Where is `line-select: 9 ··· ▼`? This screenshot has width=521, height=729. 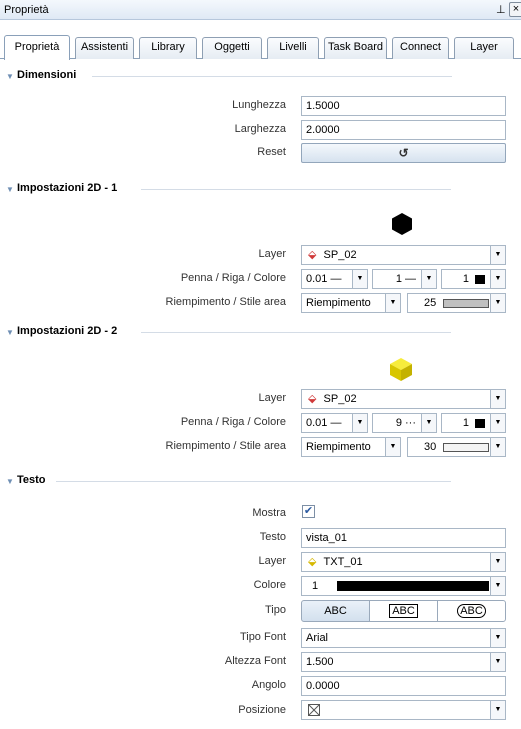 line-select: 9 ··· ▼ is located at coordinates (404, 423).